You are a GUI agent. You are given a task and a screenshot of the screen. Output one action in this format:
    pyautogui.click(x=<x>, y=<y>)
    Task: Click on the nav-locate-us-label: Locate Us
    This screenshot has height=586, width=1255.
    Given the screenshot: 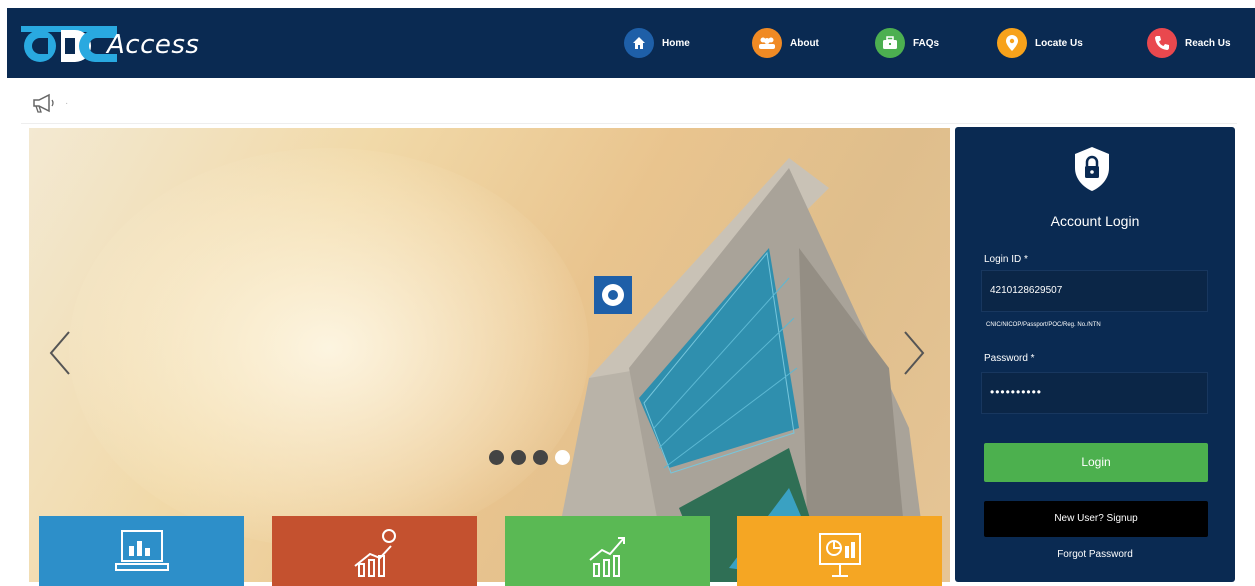 What is the action you would take?
    pyautogui.click(x=1059, y=43)
    